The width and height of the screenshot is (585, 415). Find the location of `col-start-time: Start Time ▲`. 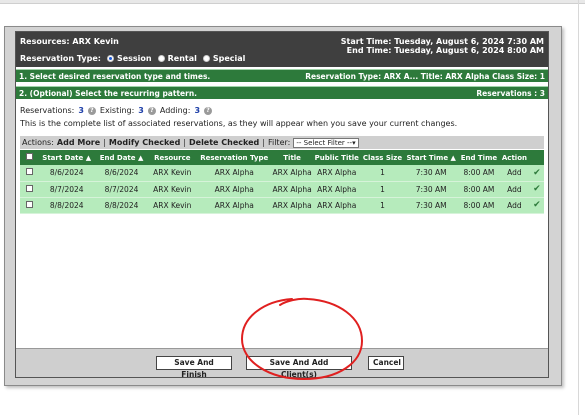

col-start-time: Start Time ▲ is located at coordinates (431, 157).